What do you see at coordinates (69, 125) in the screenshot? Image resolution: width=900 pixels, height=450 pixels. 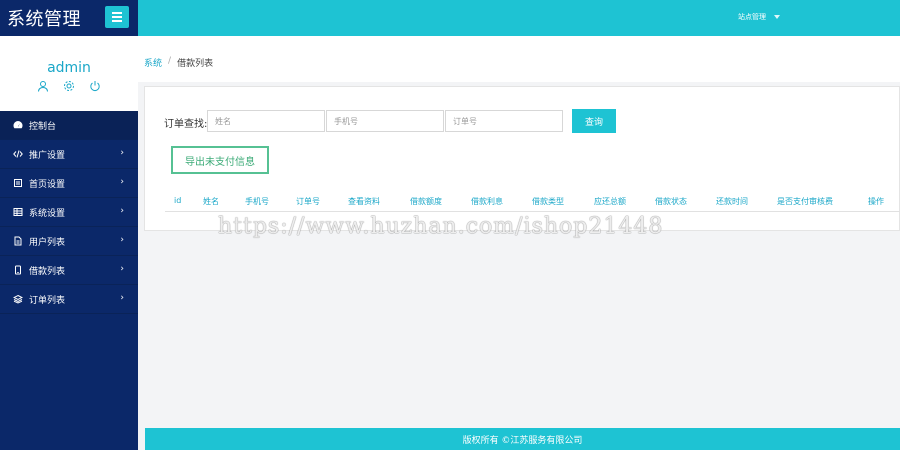 I see `sidebar-item-dashboard: 控制台` at bounding box center [69, 125].